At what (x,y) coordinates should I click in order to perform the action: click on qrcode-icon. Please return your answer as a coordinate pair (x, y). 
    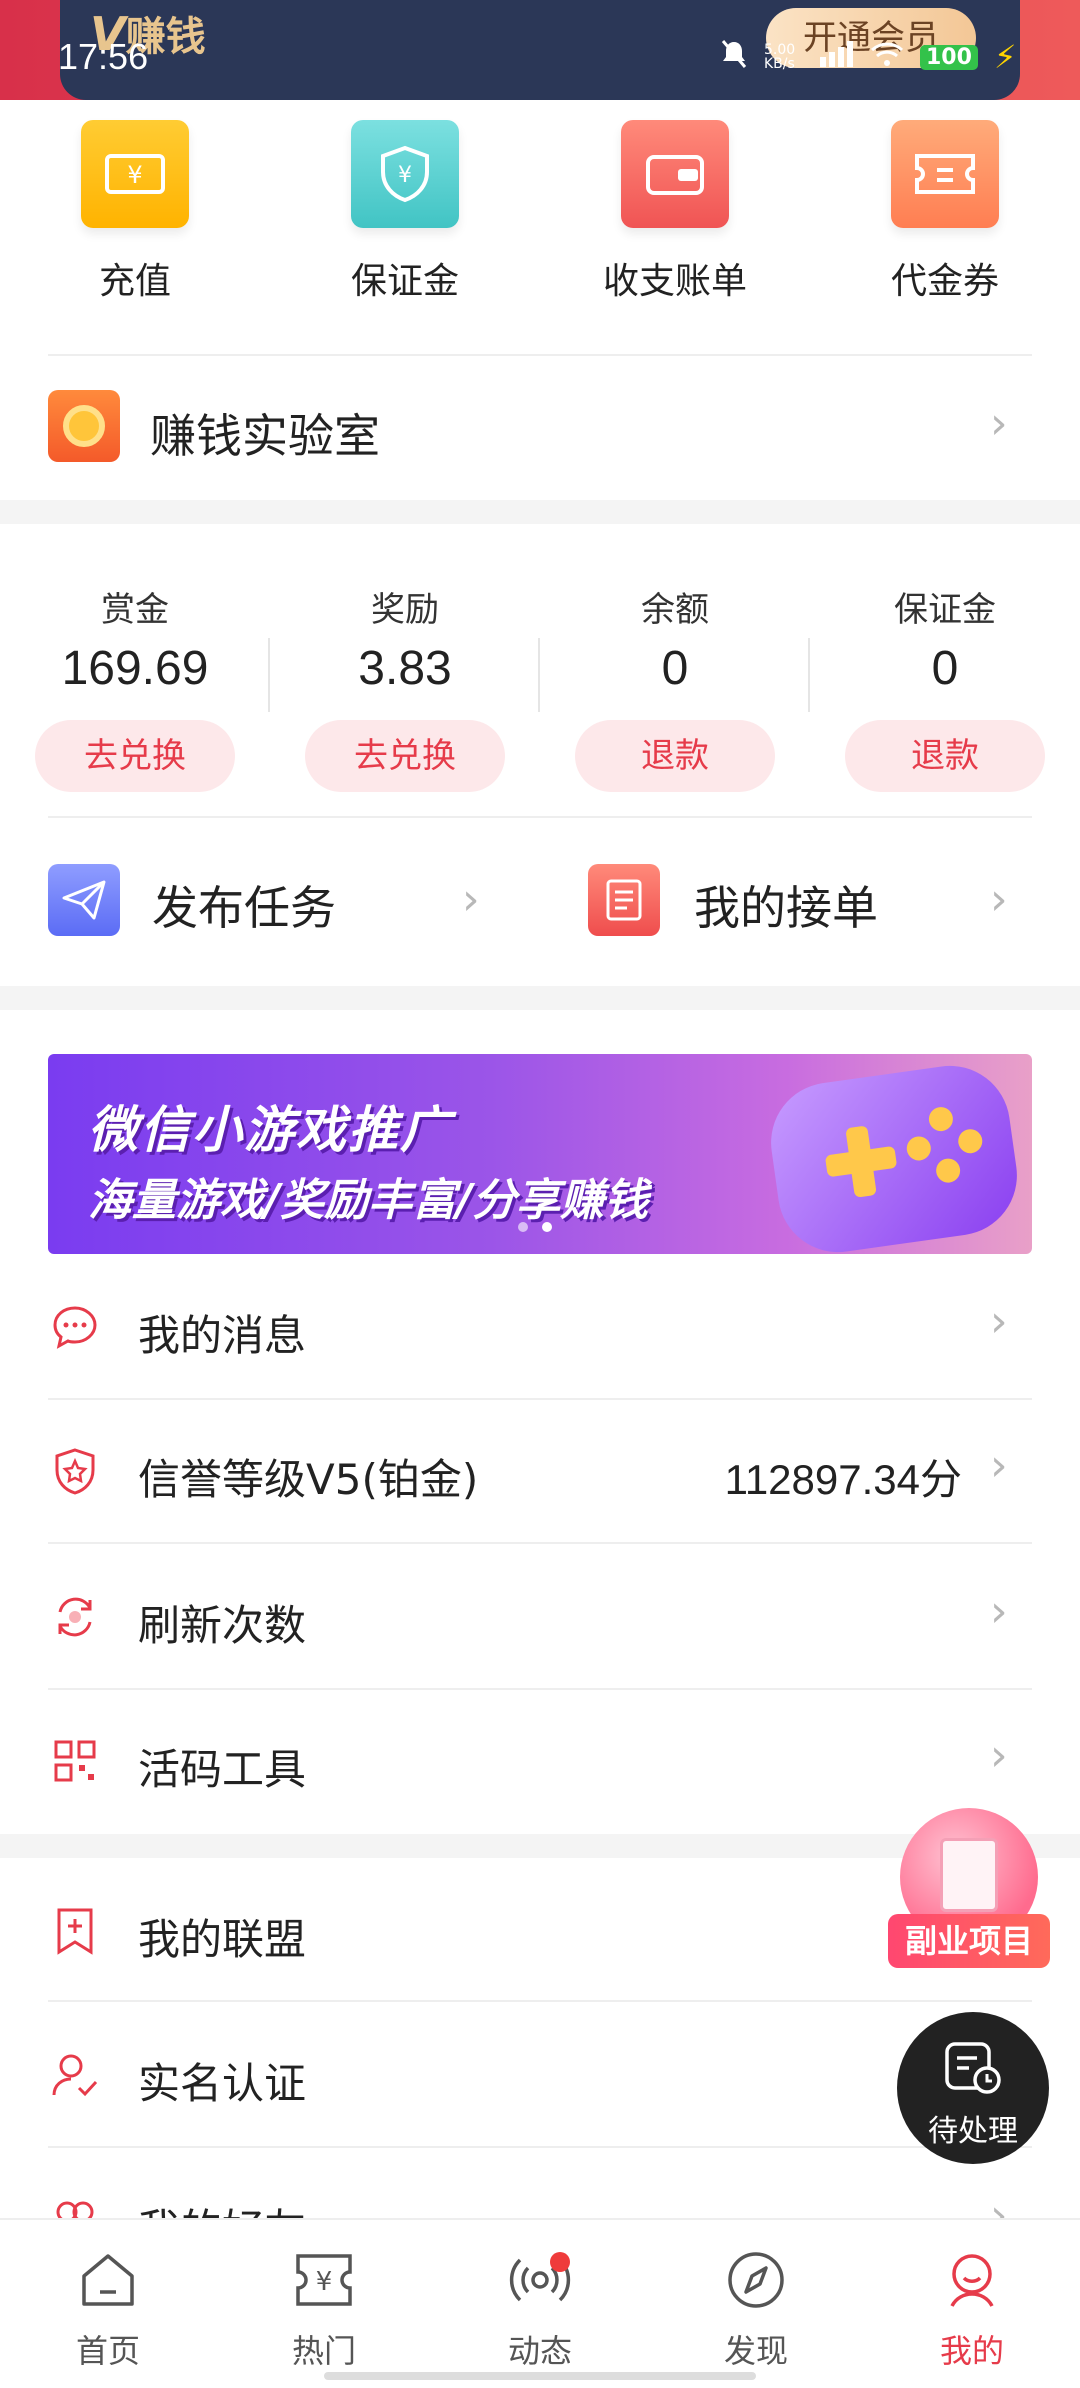
    Looking at the image, I should click on (75, 1761).